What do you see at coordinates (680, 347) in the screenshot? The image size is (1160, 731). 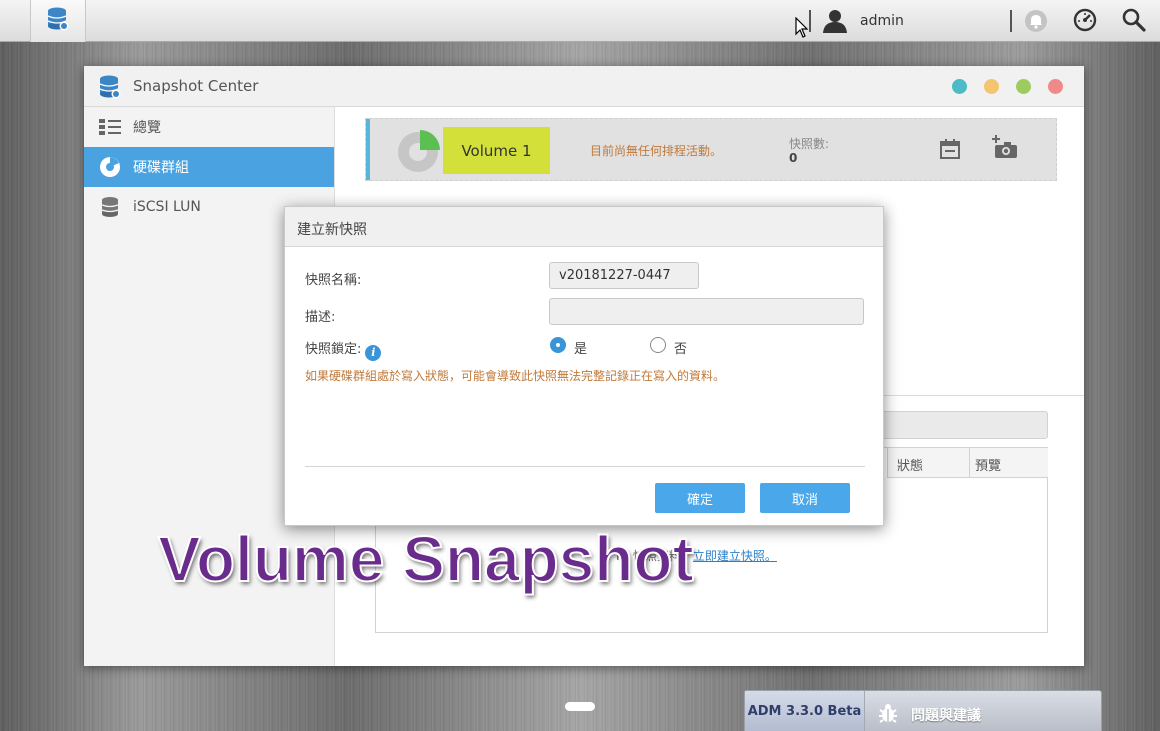 I see `lock-no-label: 否` at bounding box center [680, 347].